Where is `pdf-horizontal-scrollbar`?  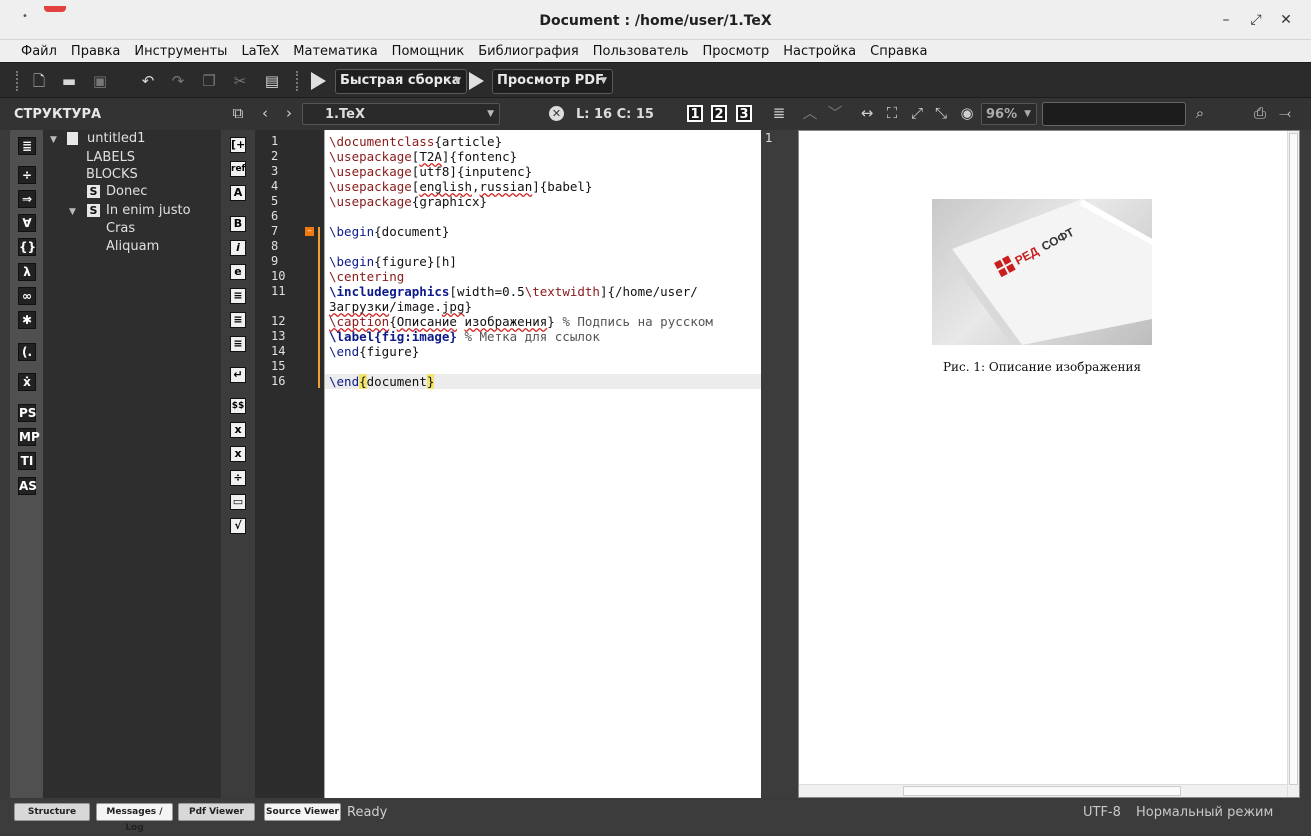
pdf-horizontal-scrollbar is located at coordinates (1043, 790).